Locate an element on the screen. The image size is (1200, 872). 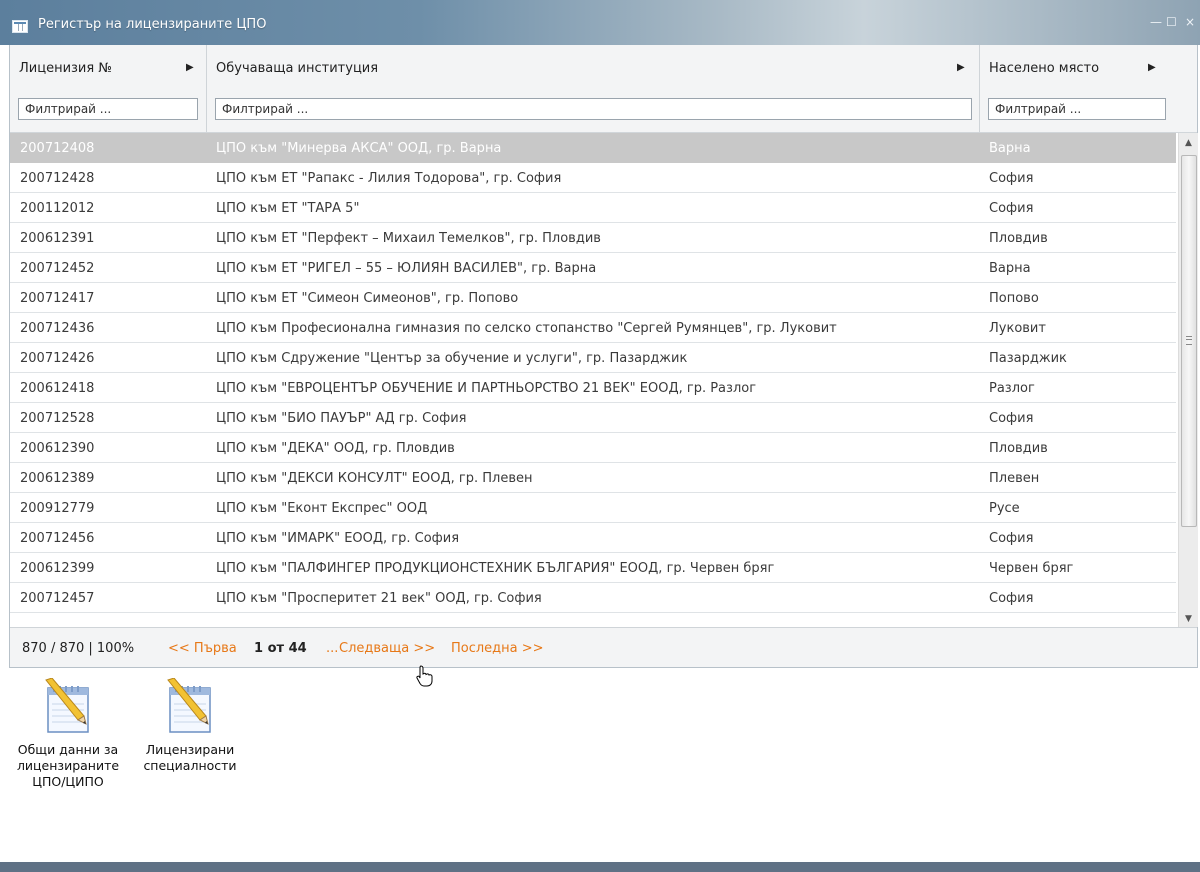
filter-institution-input is located at coordinates (593, 109).